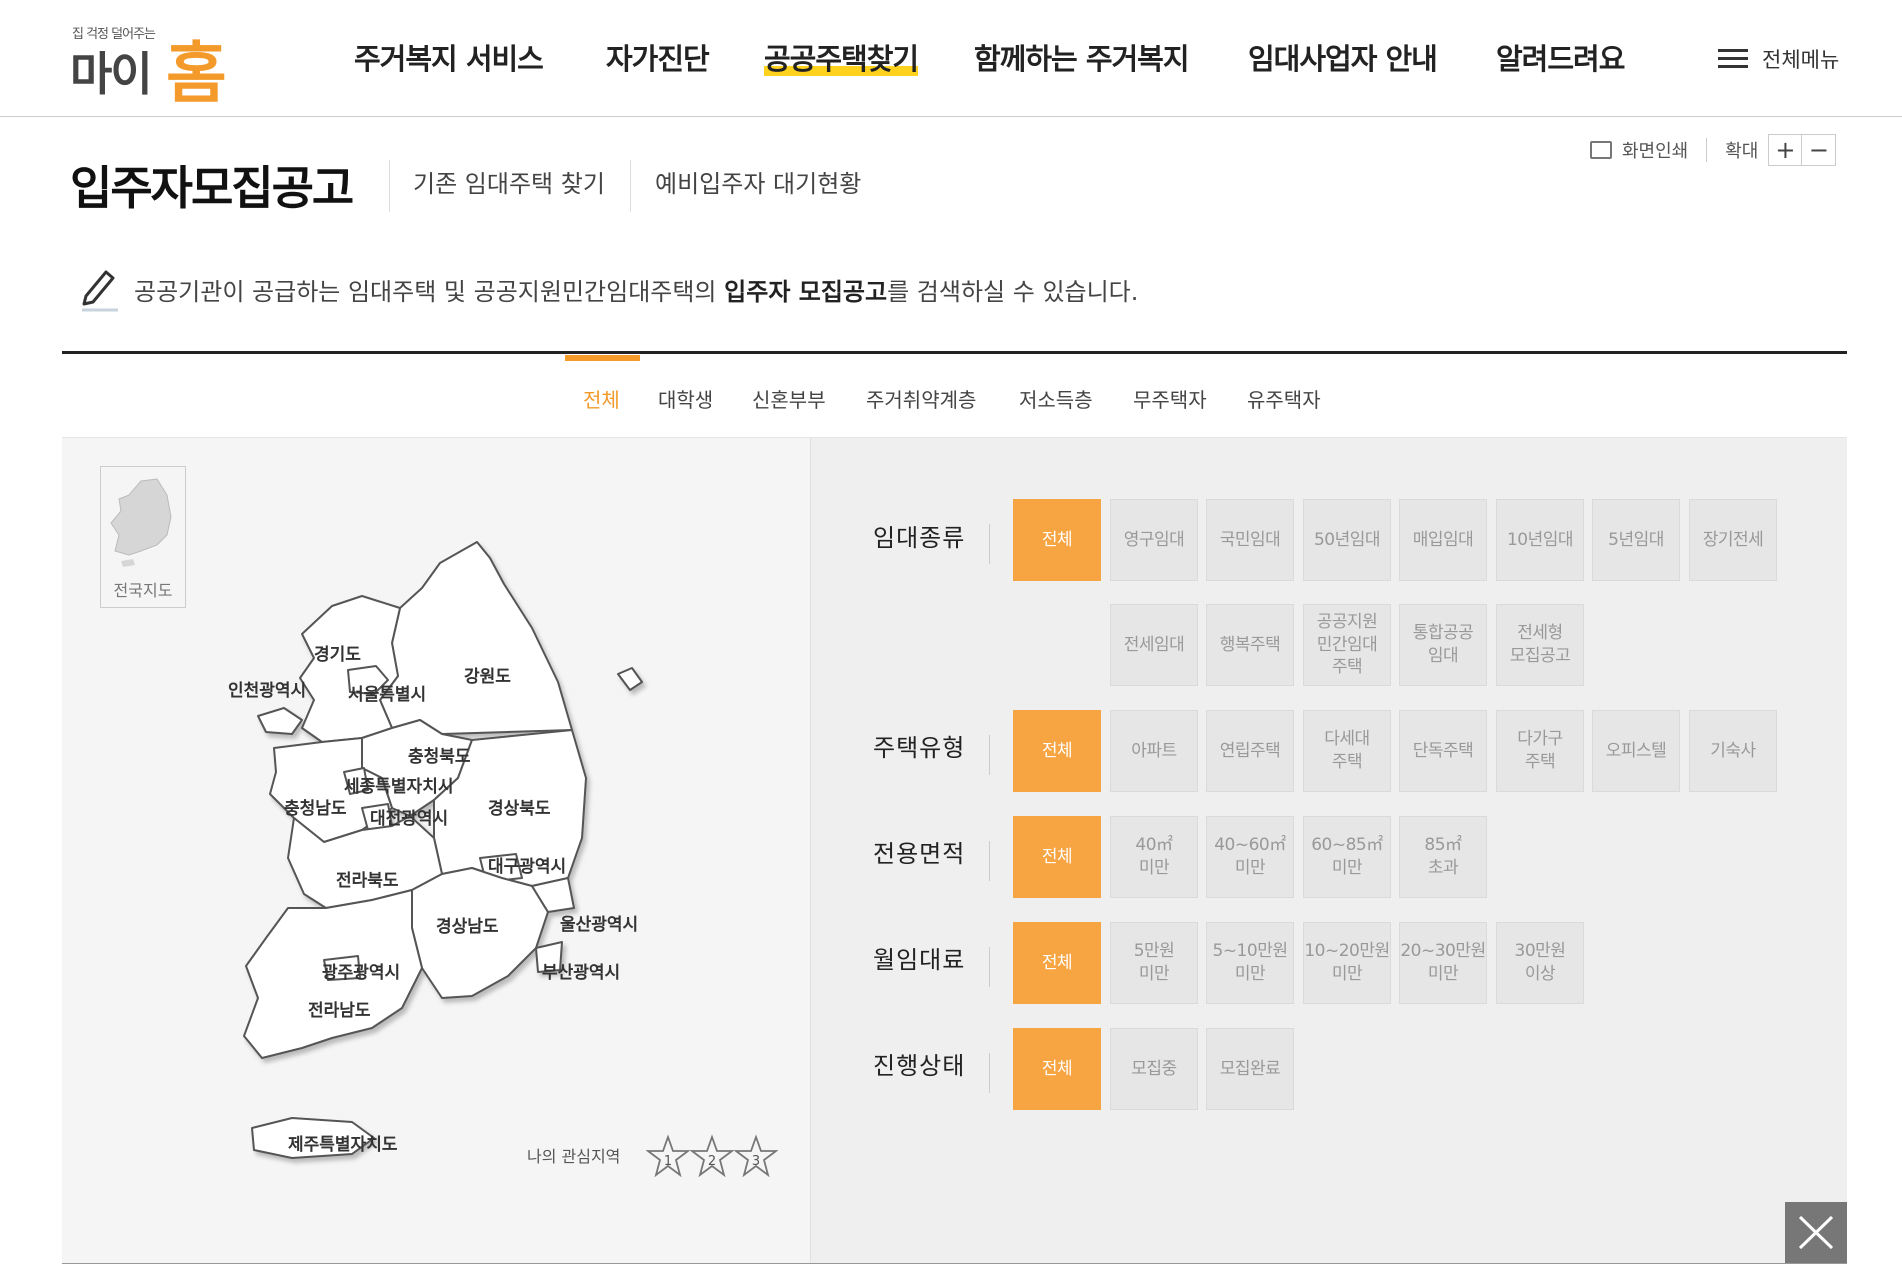  I want to click on filter-house-type-option: 기숙사, so click(1733, 751).